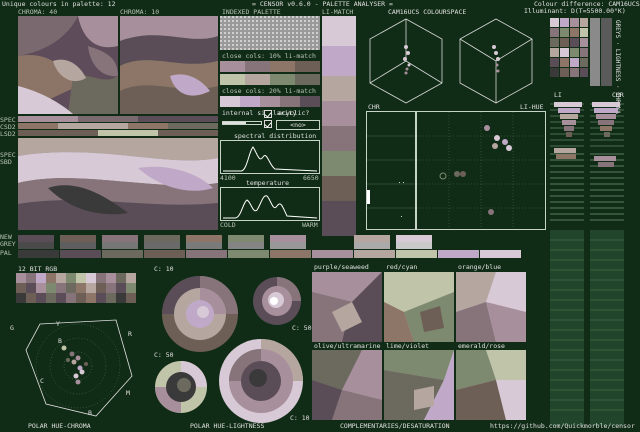  Describe the element at coordinates (8, 244) in the screenshot. I see `grey-label: GREY` at that location.